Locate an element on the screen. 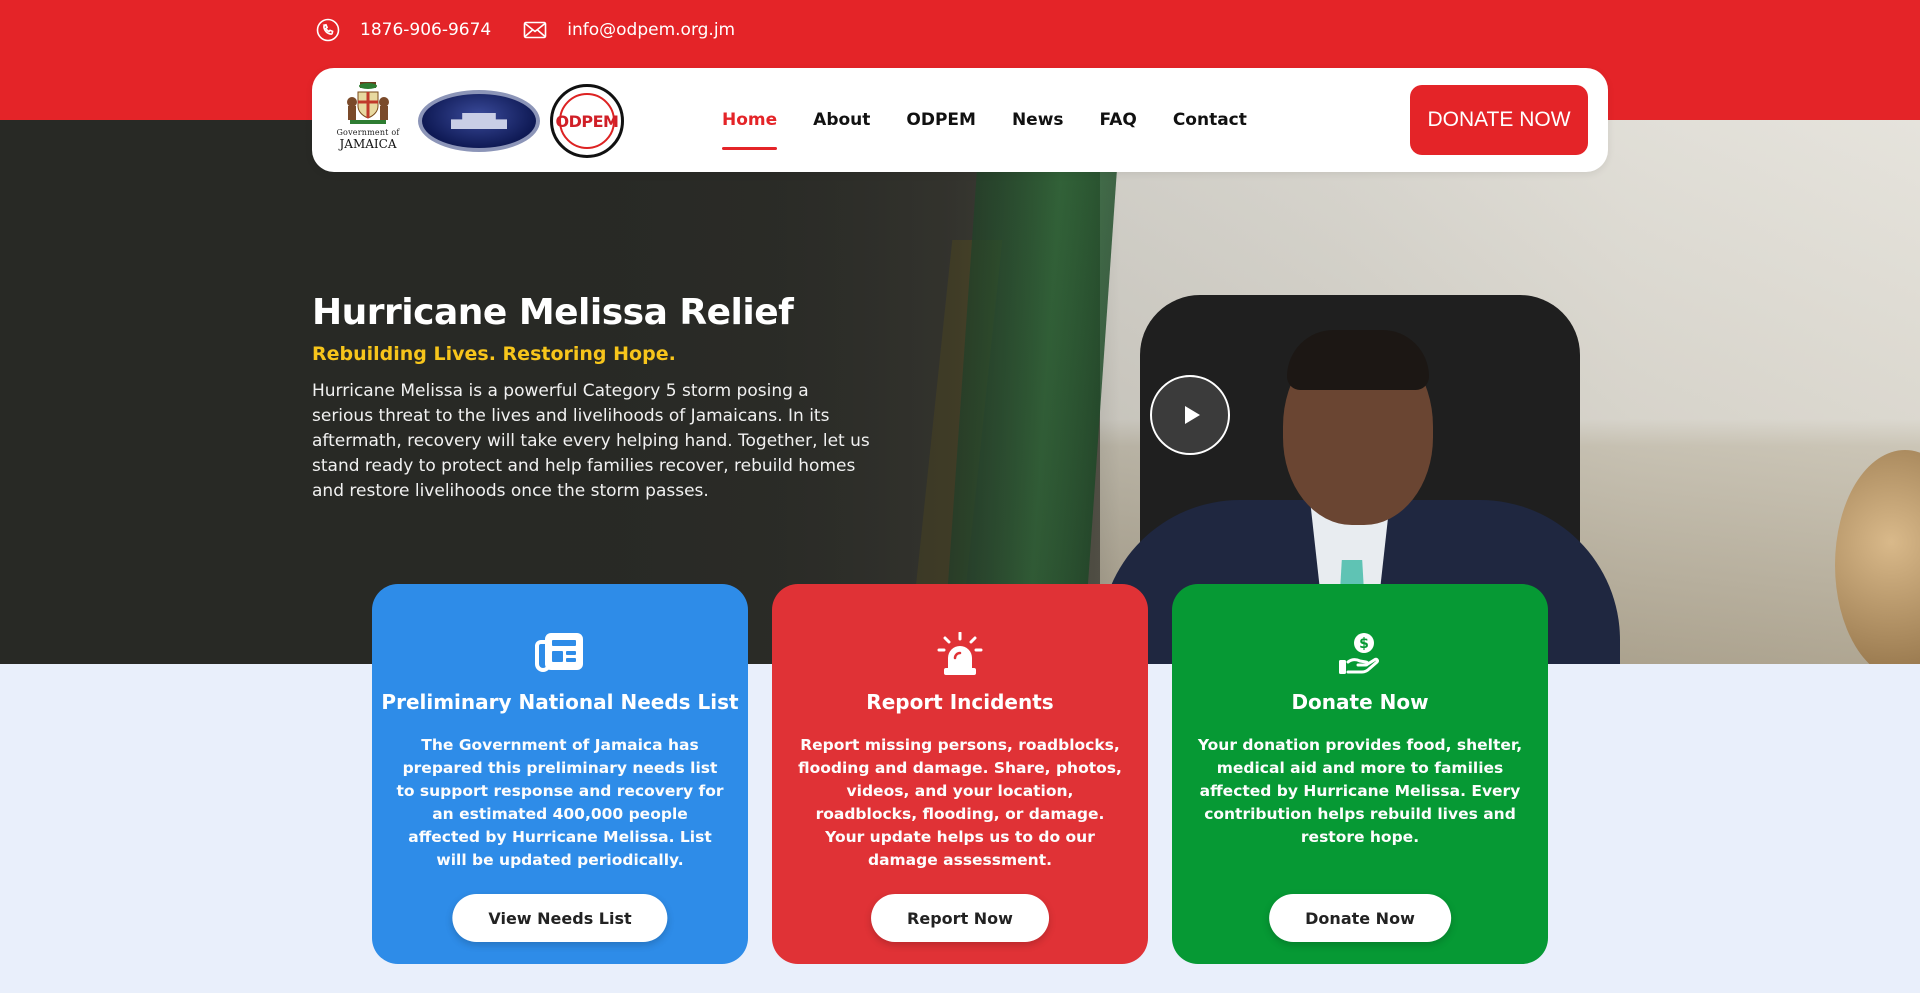  gov-logo-line2: JAMAICA is located at coordinates (368, 144).